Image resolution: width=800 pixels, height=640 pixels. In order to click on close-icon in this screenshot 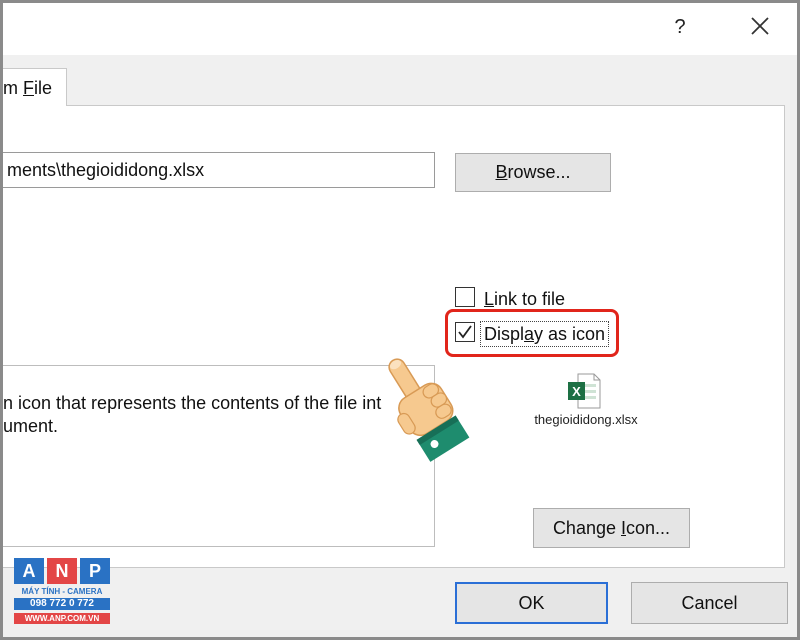, I will do `click(760, 26)`.